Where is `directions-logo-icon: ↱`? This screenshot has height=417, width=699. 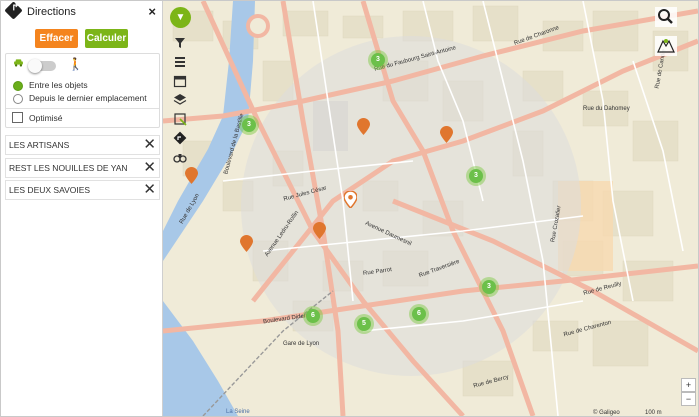 directions-logo-icon: ↱ is located at coordinates (13, 10).